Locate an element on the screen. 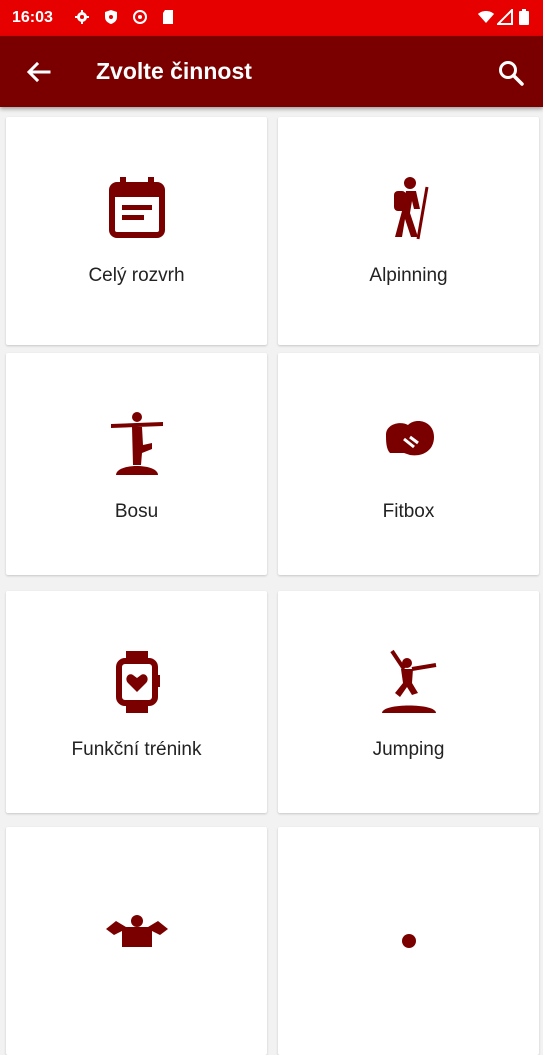  person-icon is located at coordinates (408, 941).